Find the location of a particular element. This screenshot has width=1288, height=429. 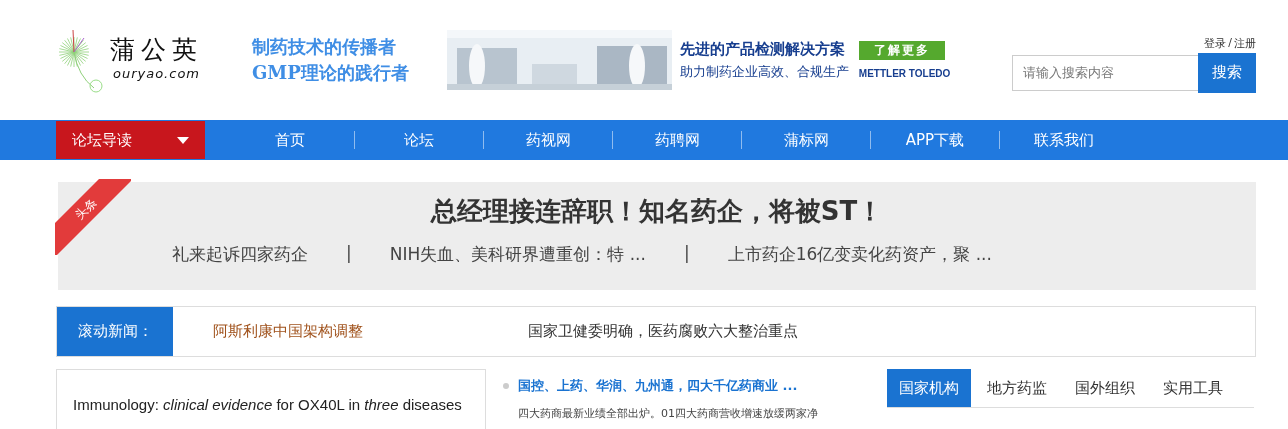

nav-link: 联系我们 is located at coordinates (1063, 140).